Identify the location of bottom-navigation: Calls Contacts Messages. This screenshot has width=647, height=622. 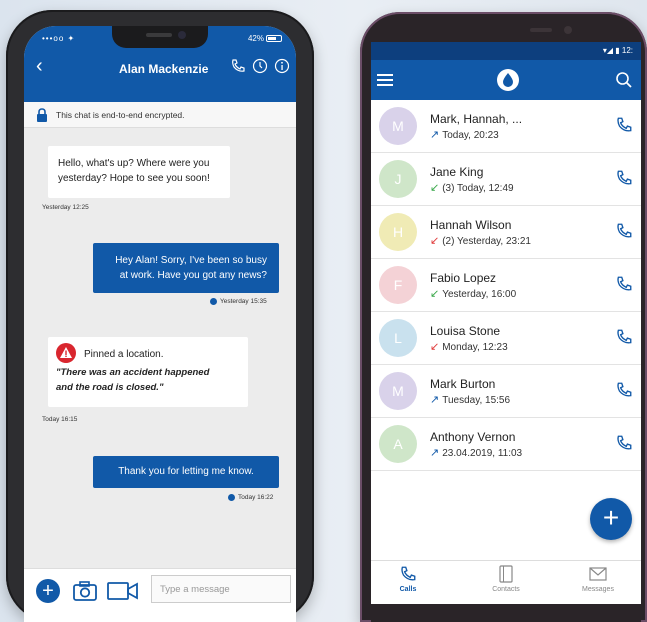
(506, 582).